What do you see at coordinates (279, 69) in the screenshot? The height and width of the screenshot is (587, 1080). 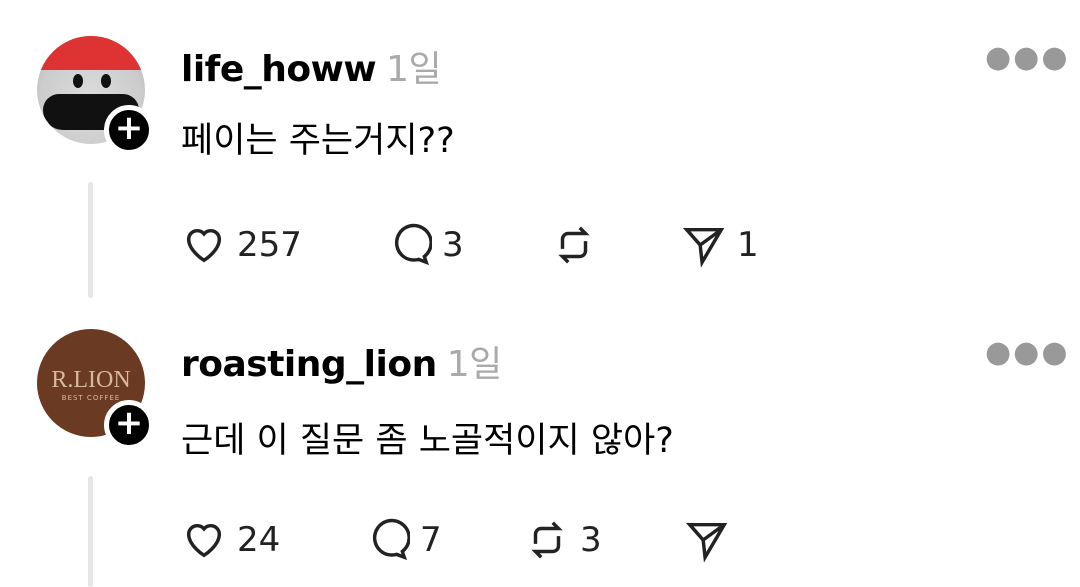 I see `username-link: life_howw` at bounding box center [279, 69].